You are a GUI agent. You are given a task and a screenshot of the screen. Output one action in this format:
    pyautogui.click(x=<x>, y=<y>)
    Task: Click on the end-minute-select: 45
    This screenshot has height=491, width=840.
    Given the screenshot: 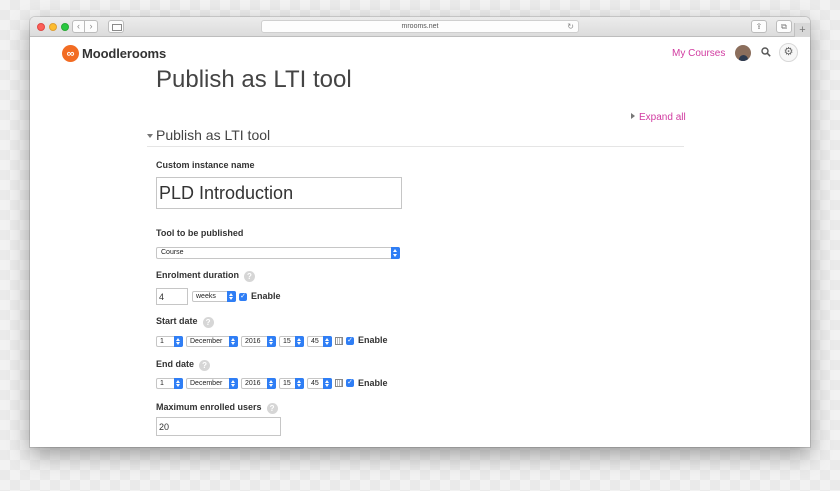 What is the action you would take?
    pyautogui.click(x=319, y=383)
    